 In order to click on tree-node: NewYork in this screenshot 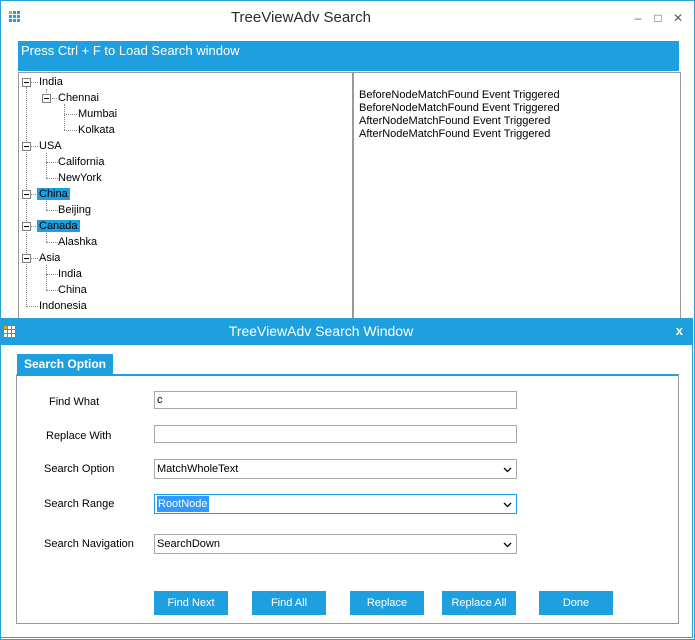, I will do `click(80, 178)`.